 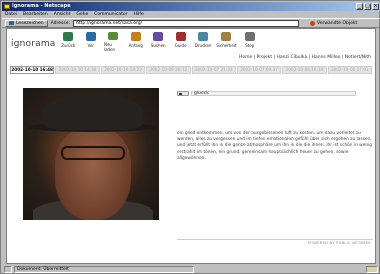 I want to click on photo-hat, so click(x=93, y=112).